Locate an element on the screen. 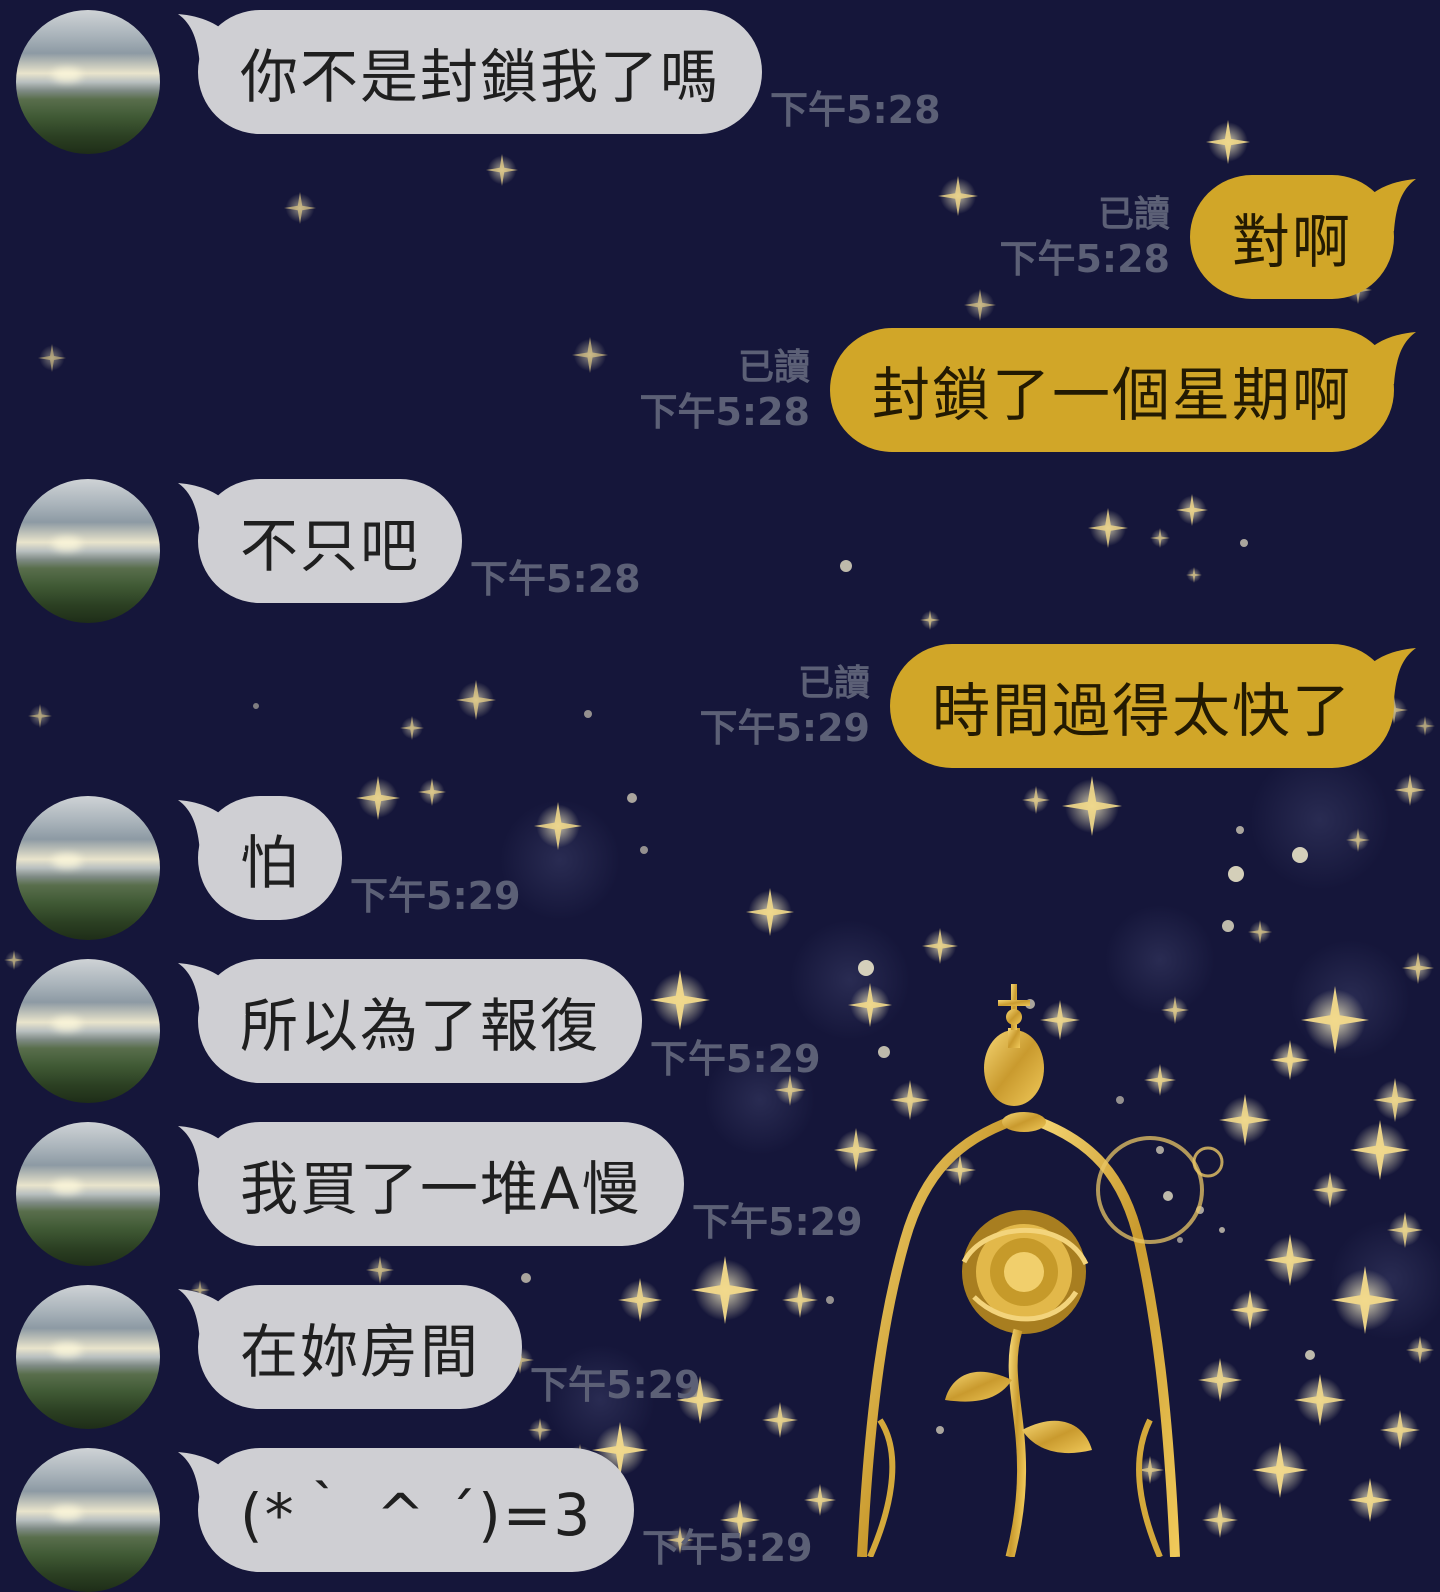 This screenshot has height=1592, width=1440. message-bubble: 我買了一堆A慢 is located at coordinates (431, 1184).